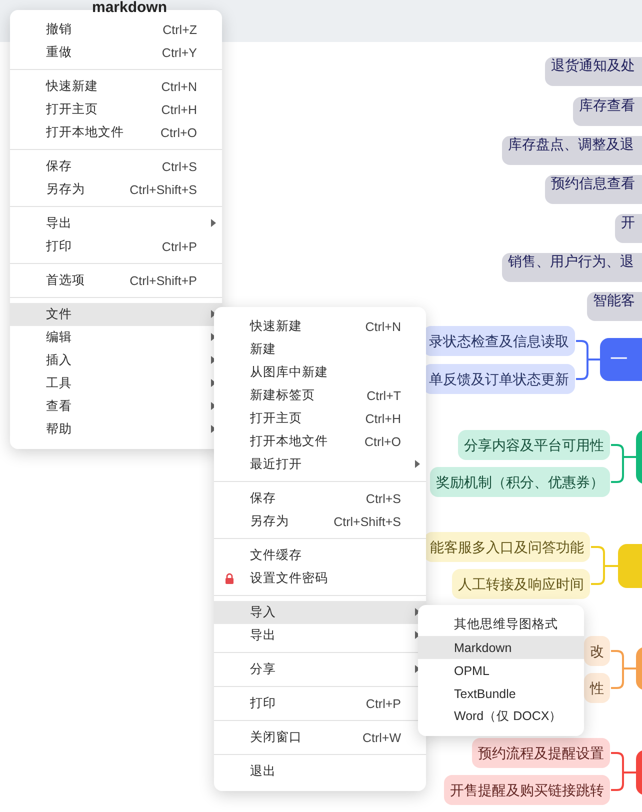  What do you see at coordinates (520, 482) in the screenshot?
I see `mindmap-node: 奖励机制（积分、优惠券）` at bounding box center [520, 482].